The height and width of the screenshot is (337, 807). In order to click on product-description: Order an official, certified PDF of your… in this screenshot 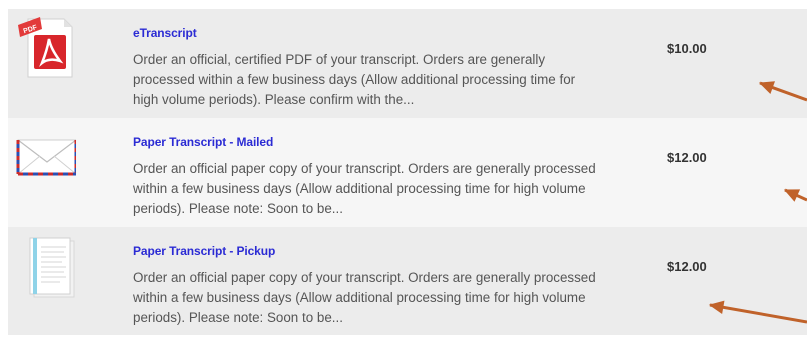, I will do `click(354, 79)`.